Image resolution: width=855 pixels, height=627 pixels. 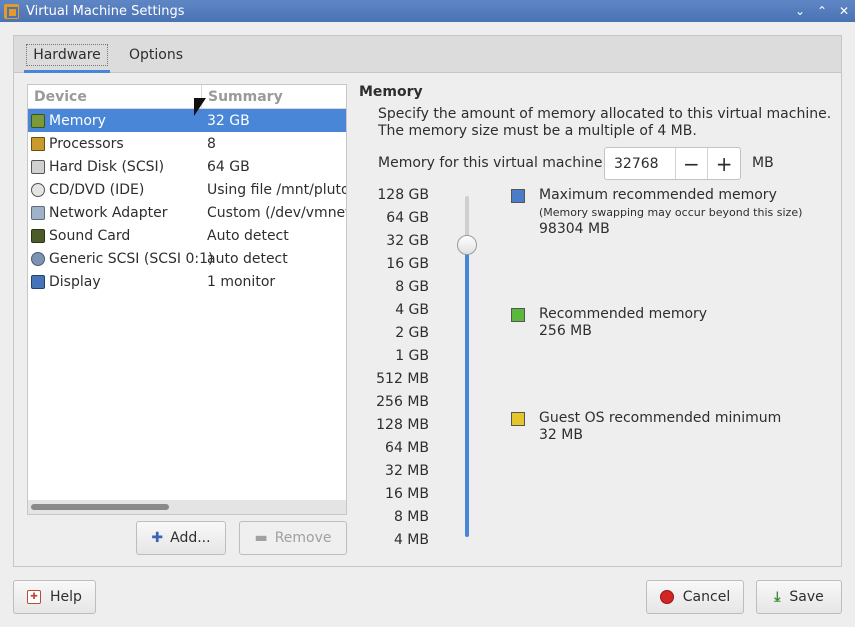 What do you see at coordinates (412, 333) in the screenshot?
I see `scale-label: 2 GB` at bounding box center [412, 333].